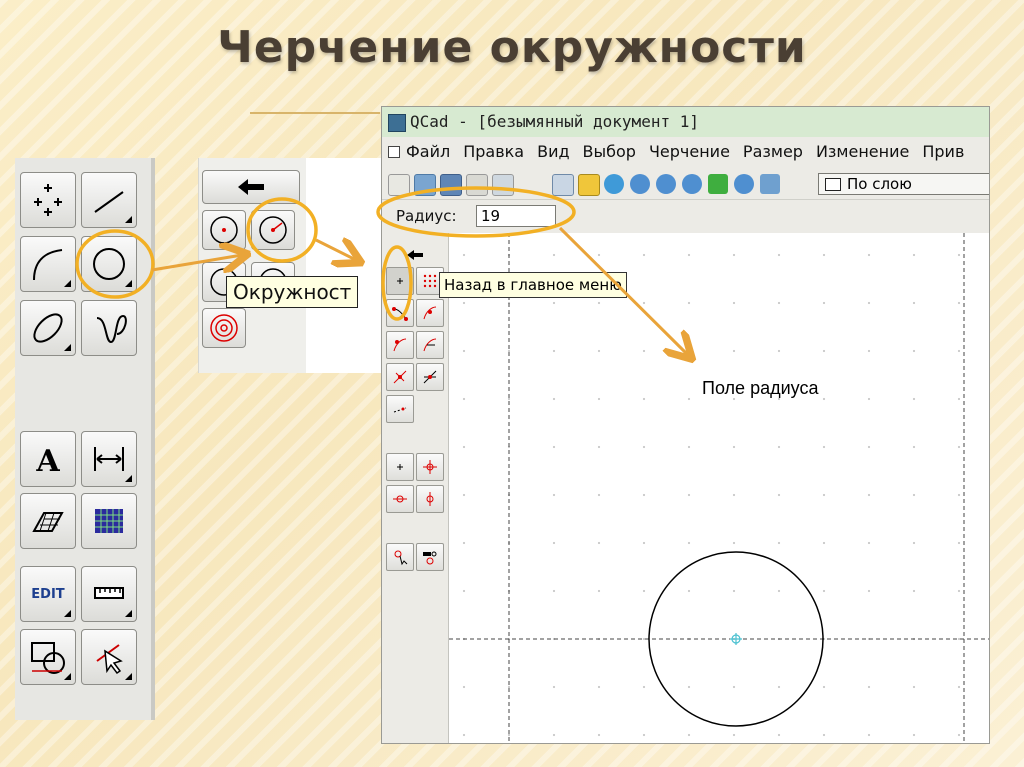  What do you see at coordinates (48, 200) in the screenshot?
I see `points-icon` at bounding box center [48, 200].